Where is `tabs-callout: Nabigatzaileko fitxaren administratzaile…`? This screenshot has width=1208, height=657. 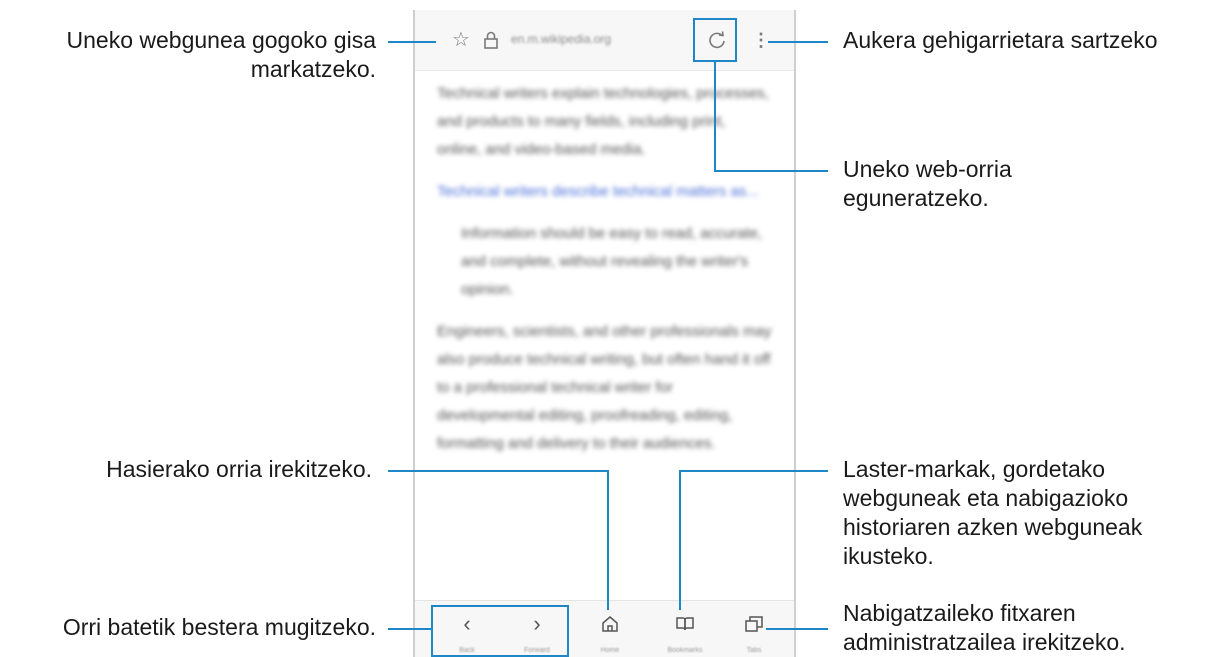
tabs-callout: Nabigatzaileko fitxaren administratzaile… is located at coordinates (984, 628).